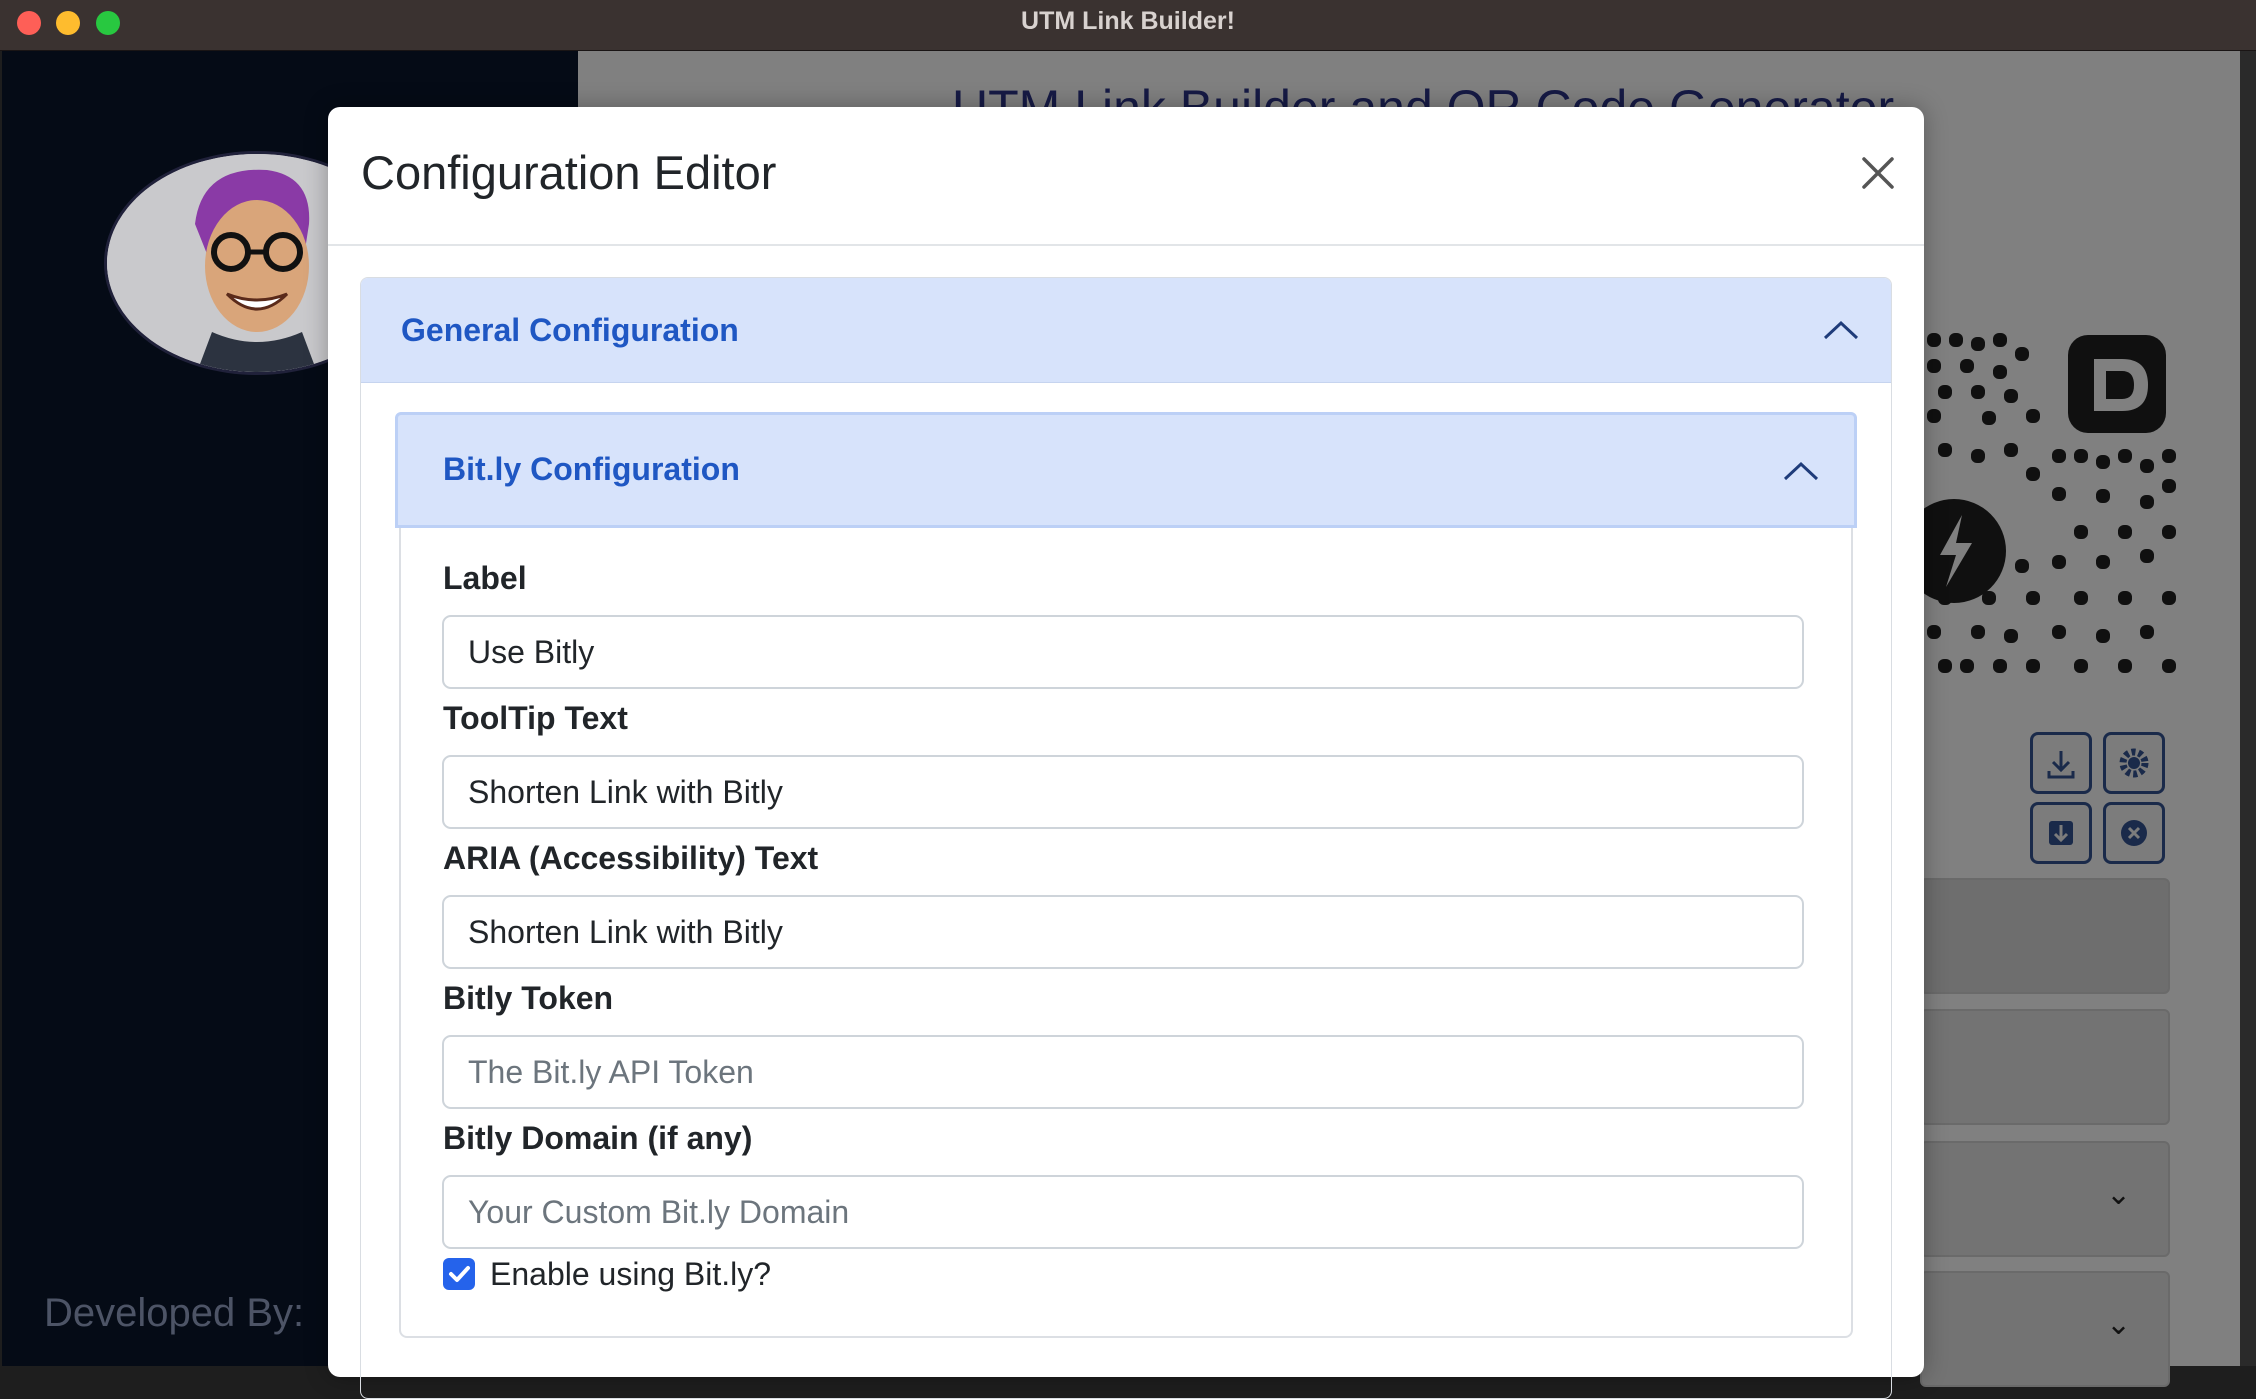 This screenshot has height=1399, width=2256. What do you see at coordinates (570, 330) in the screenshot?
I see `section-title: General Configuration` at bounding box center [570, 330].